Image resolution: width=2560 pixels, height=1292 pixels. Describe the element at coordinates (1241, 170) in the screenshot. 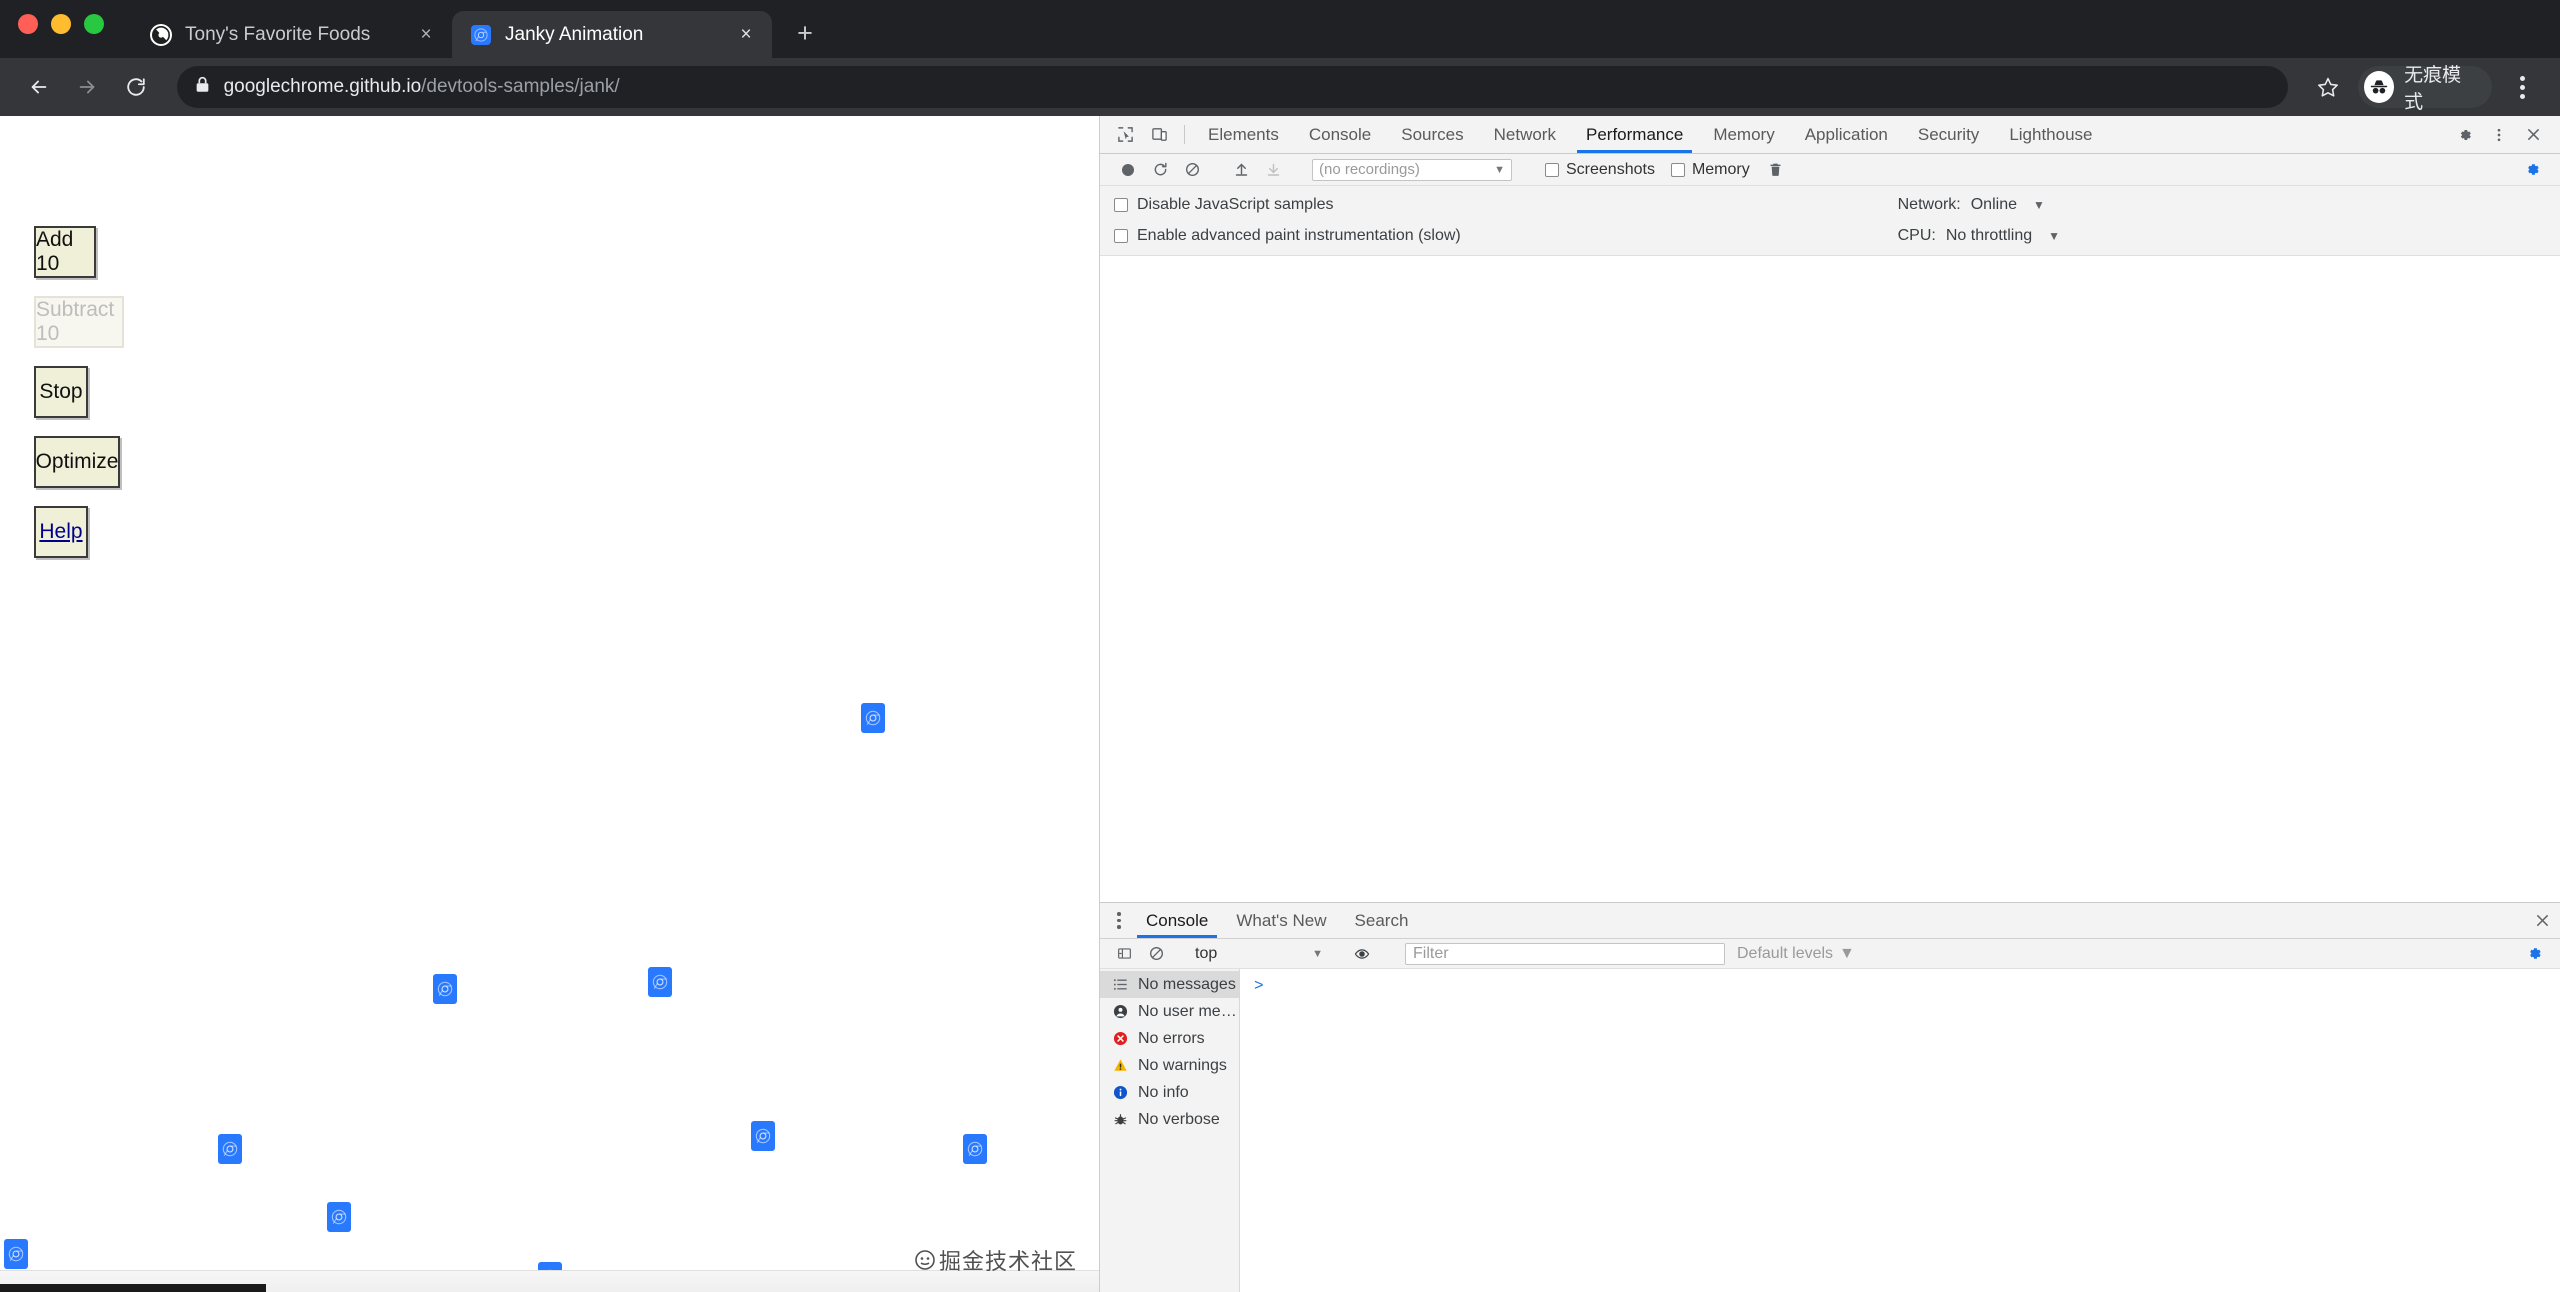

I see `upload-icon` at that location.